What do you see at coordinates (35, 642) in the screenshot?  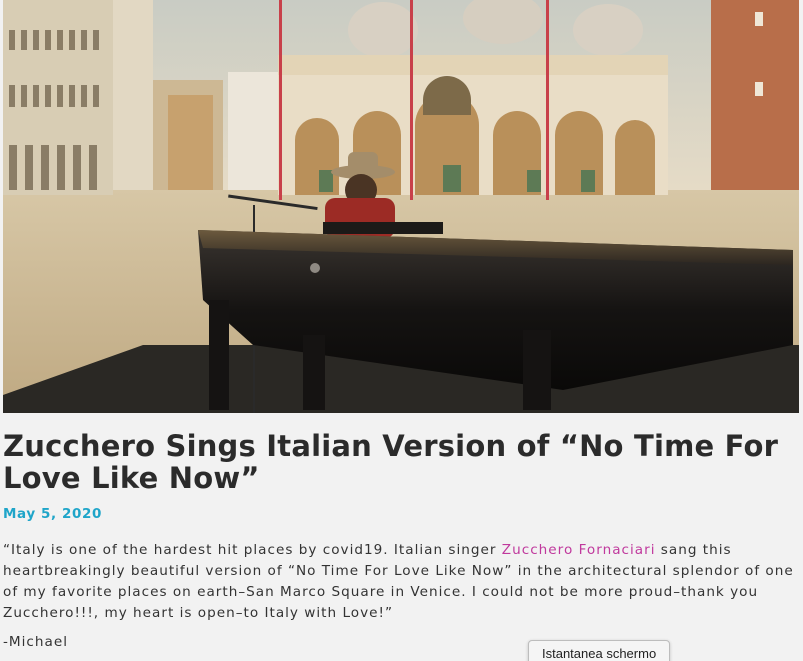 I see `article-signature: -Michael` at bounding box center [35, 642].